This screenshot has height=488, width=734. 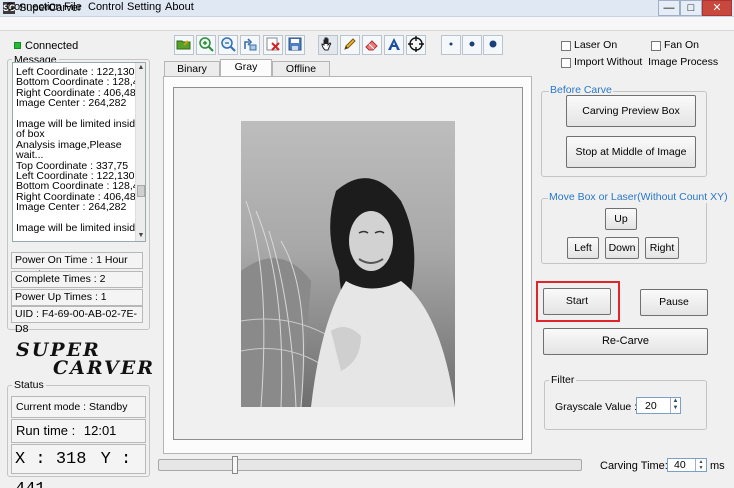 I want to click on run-time-label: Run time :, so click(x=46, y=430).